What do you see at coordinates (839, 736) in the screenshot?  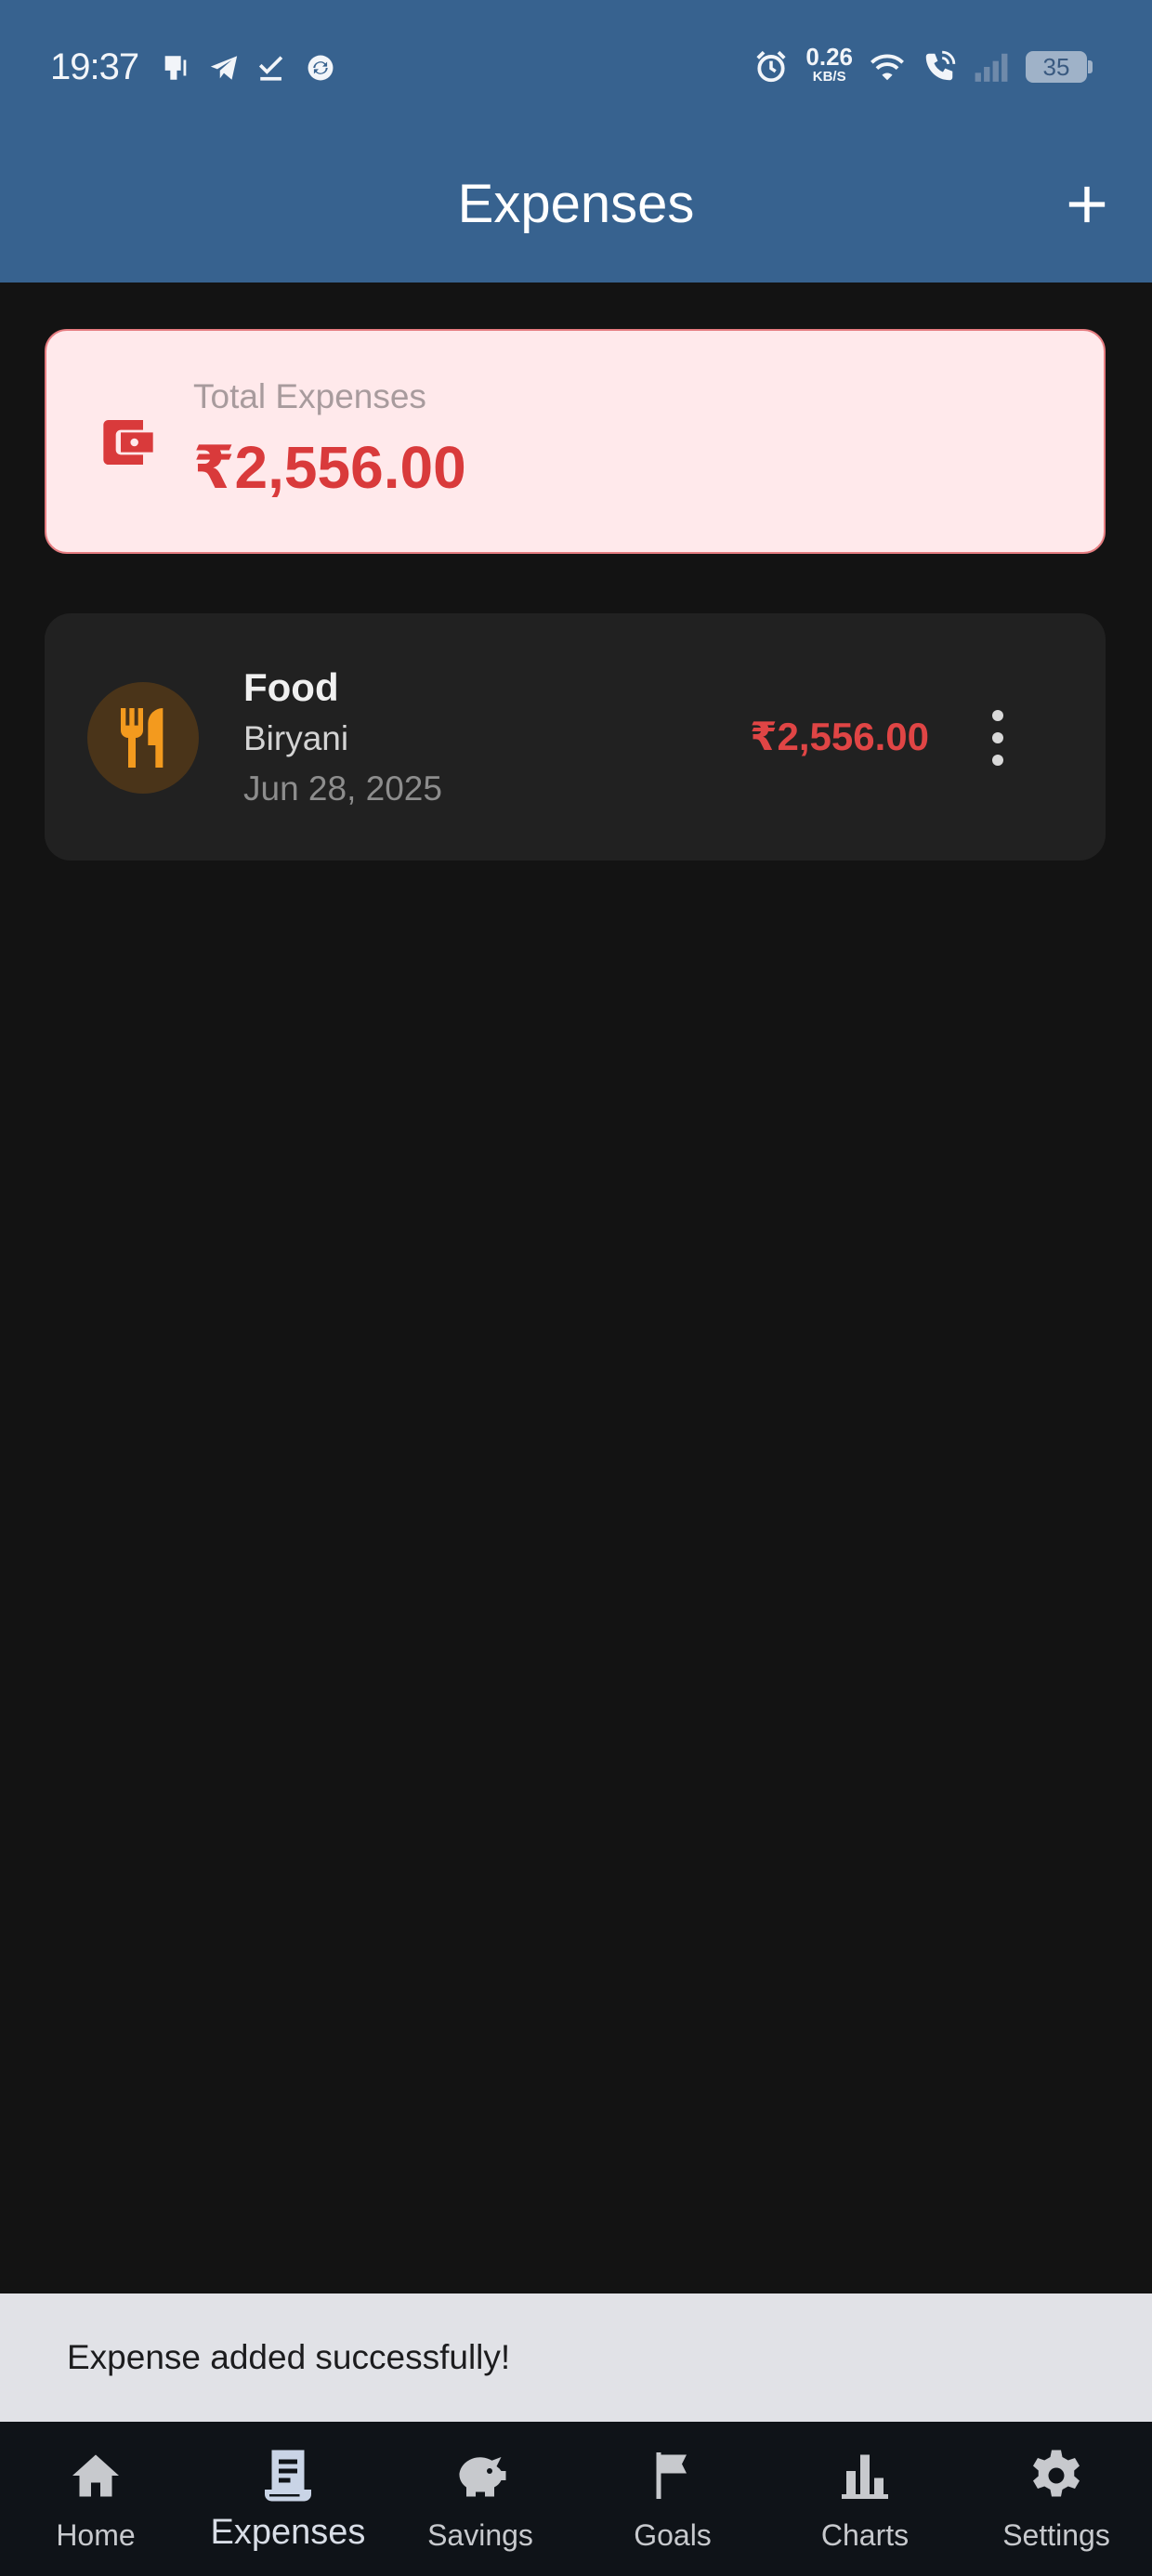 I see `expense-amount: ₹2,556.00` at bounding box center [839, 736].